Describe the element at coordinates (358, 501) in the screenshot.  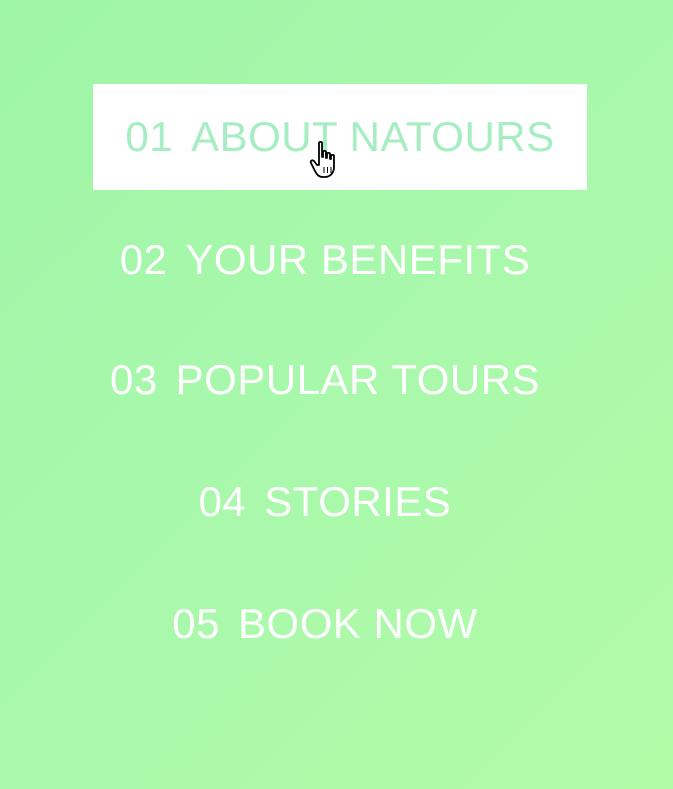
I see `nav-item-label: STORIES` at that location.